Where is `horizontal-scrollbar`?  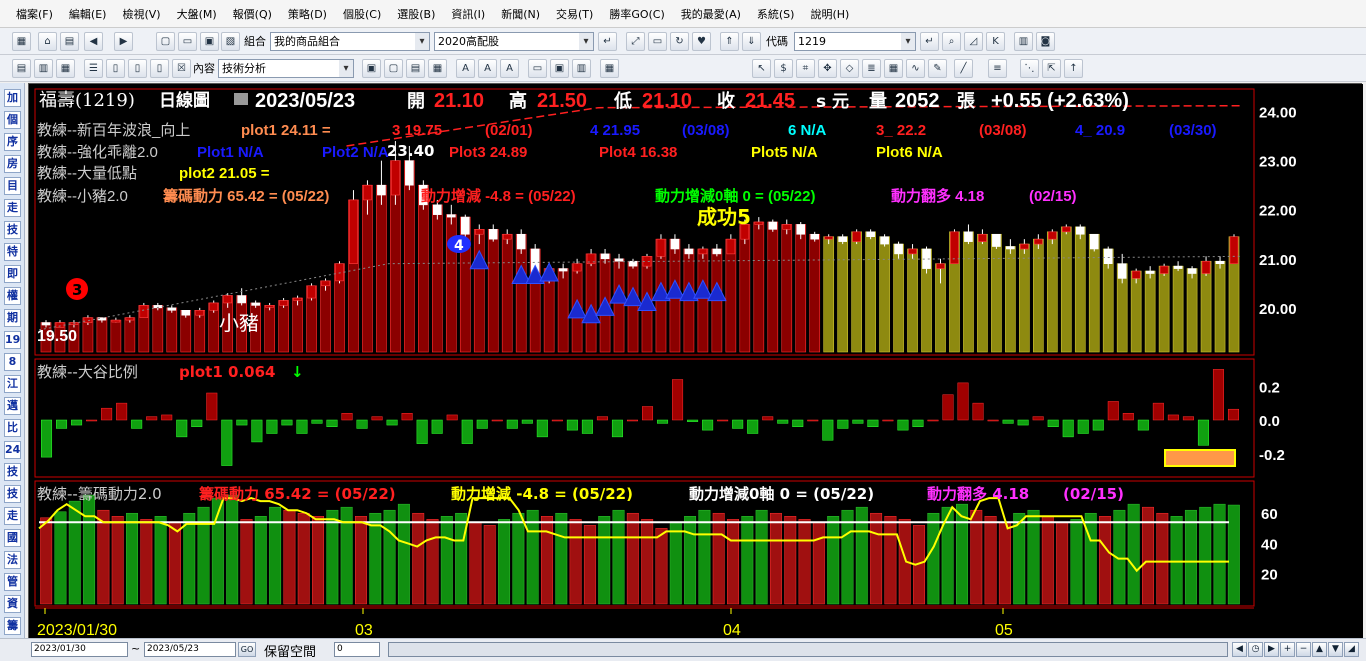 horizontal-scrollbar is located at coordinates (808, 649).